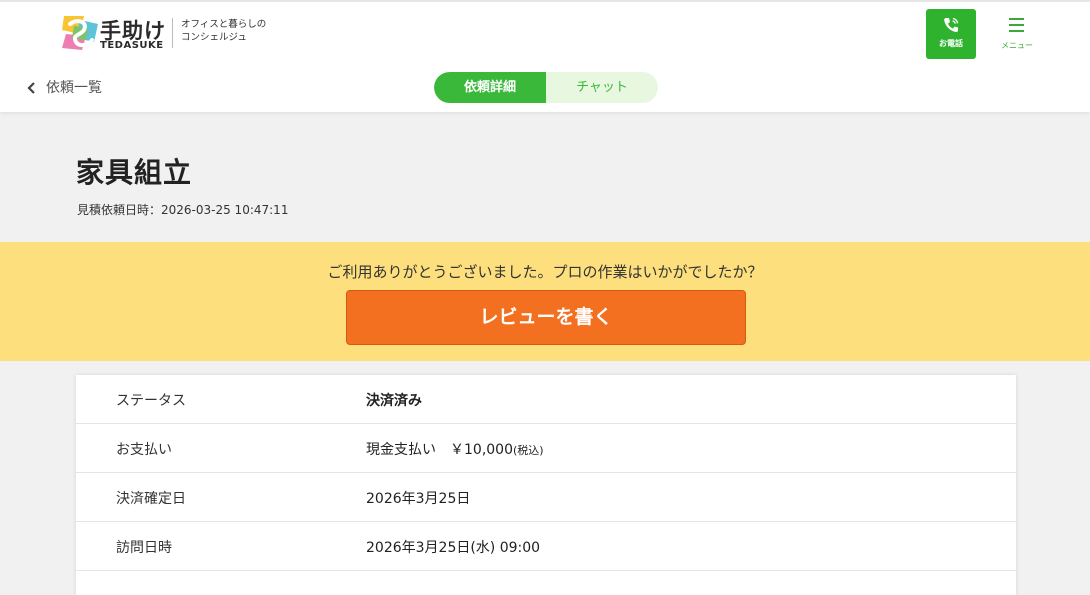 The width and height of the screenshot is (1090, 595). I want to click on review-prompt: ご利用ありがとうございました。プロの作業はいかがでしたか？, so click(545, 272).